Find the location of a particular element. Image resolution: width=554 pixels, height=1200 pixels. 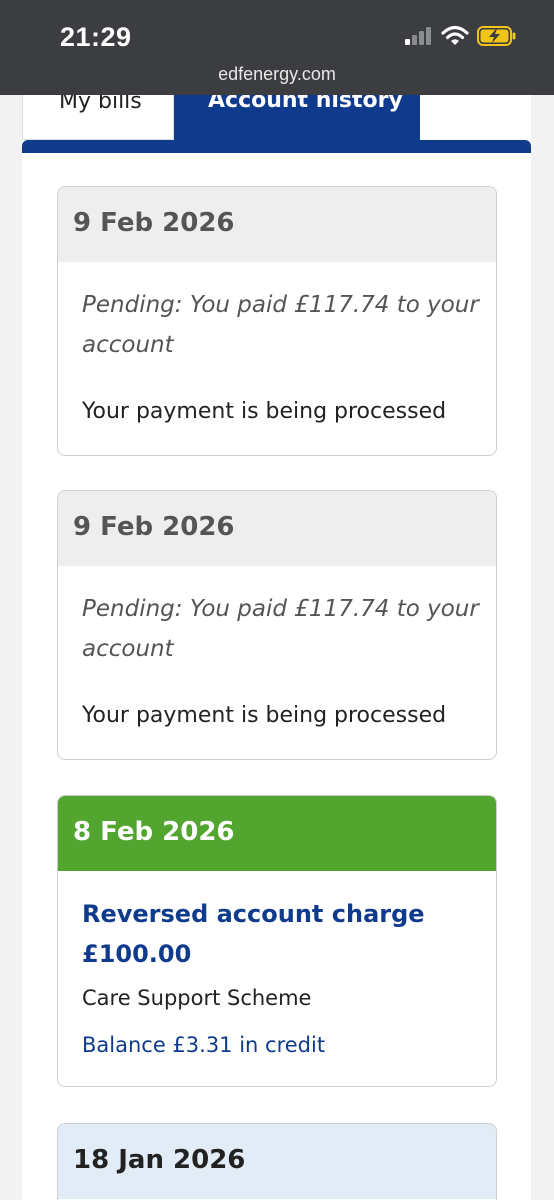

history-entry: 18 Jan 2026 is located at coordinates (277, 1161).